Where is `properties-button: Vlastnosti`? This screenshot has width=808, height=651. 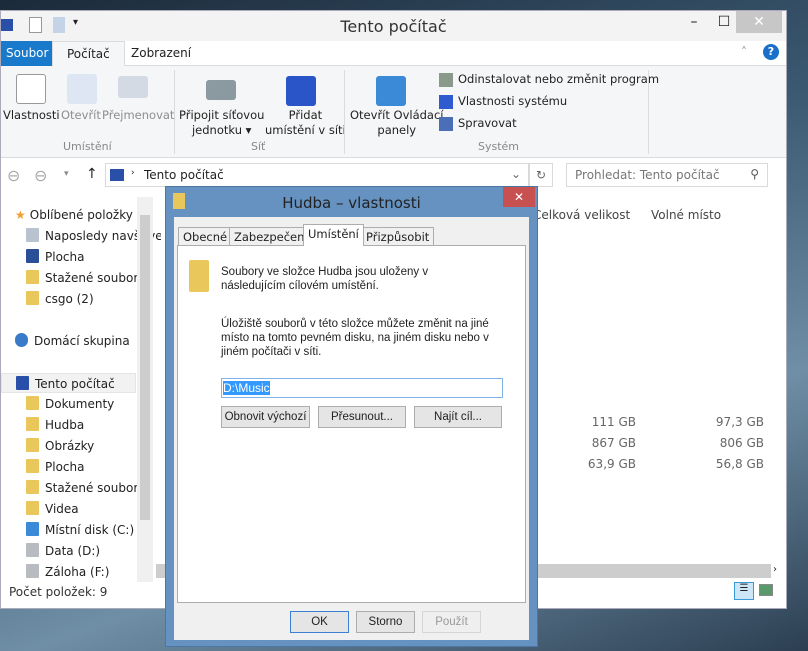
properties-button: Vlastnosti is located at coordinates (31, 115).